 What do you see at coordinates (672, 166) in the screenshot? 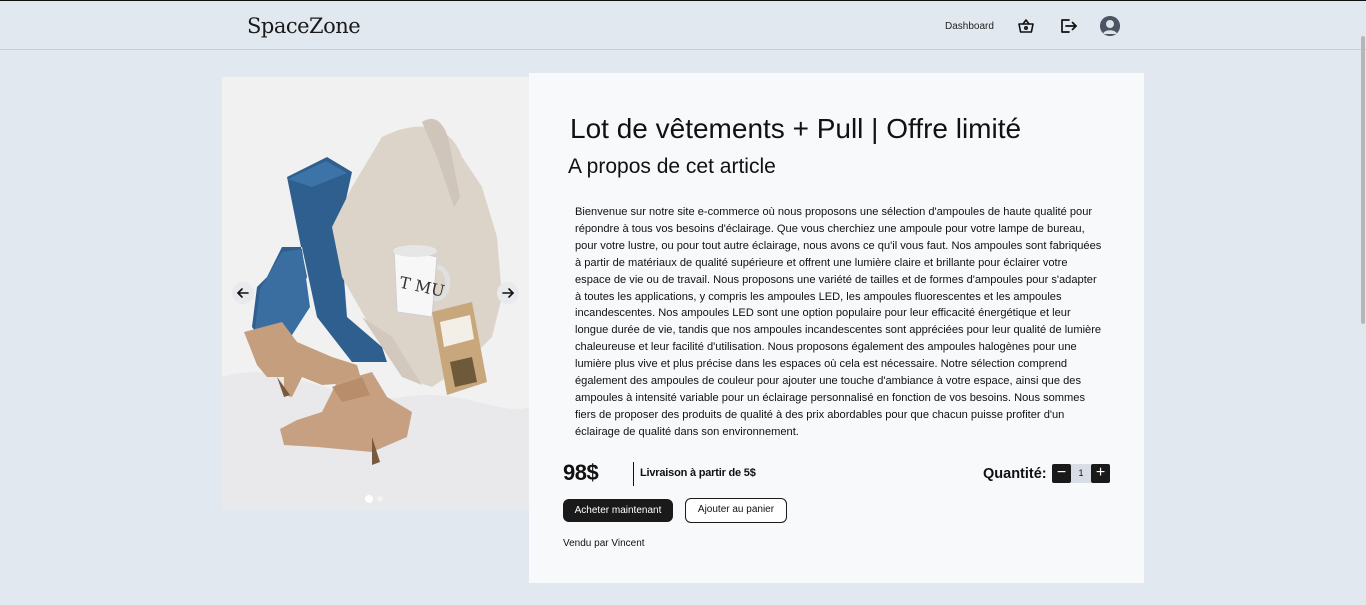
I see `product-subtitle: A propos de cet article` at bounding box center [672, 166].